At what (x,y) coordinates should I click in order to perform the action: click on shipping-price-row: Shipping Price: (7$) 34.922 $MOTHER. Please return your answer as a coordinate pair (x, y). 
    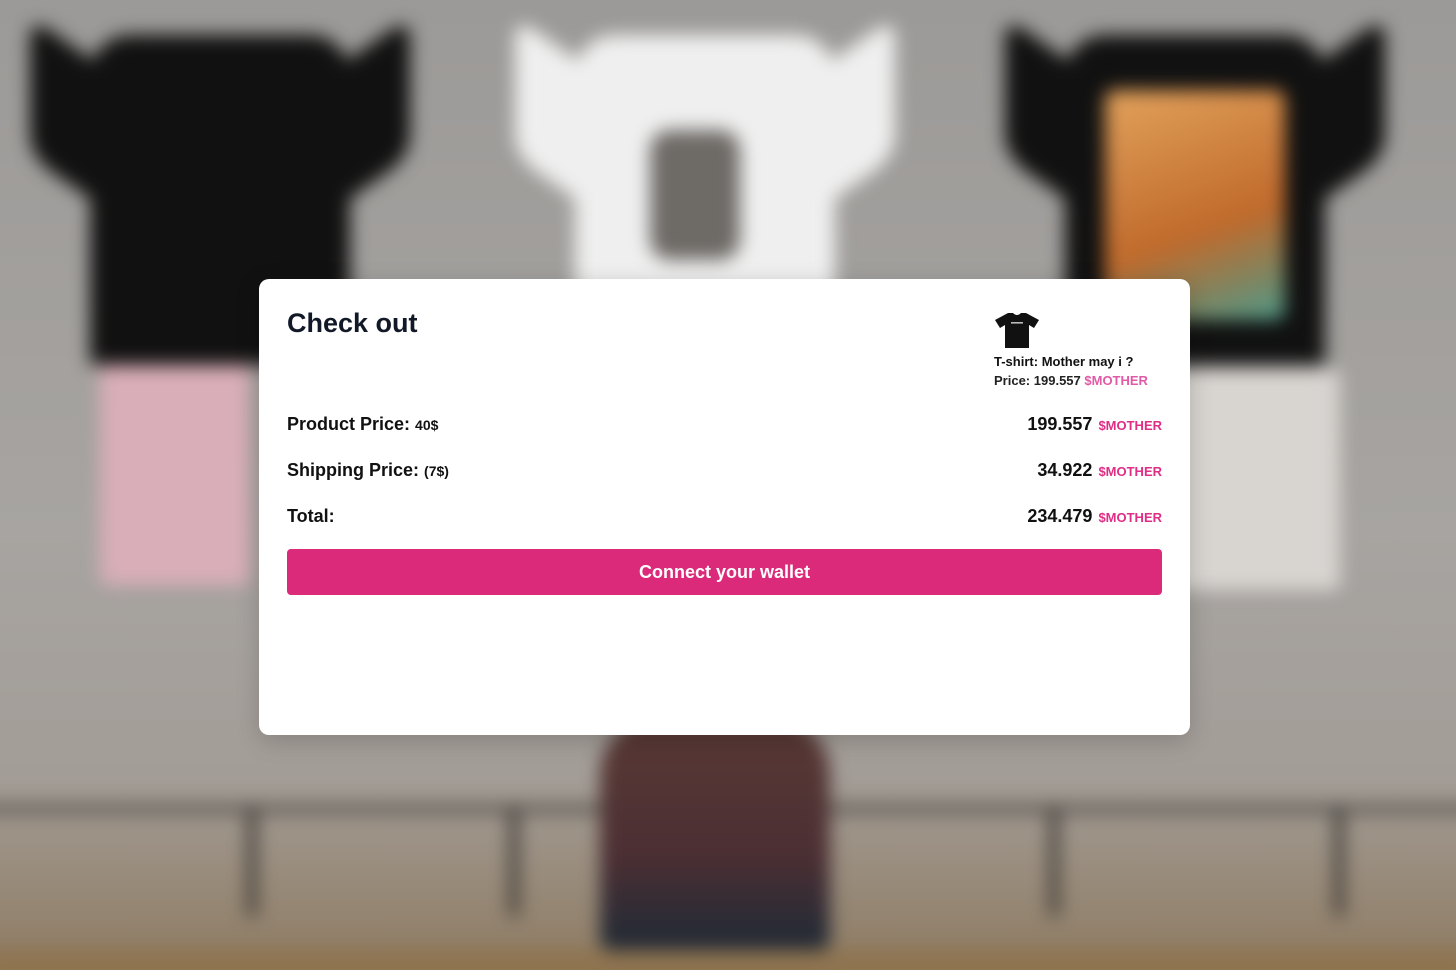
    Looking at the image, I should click on (724, 470).